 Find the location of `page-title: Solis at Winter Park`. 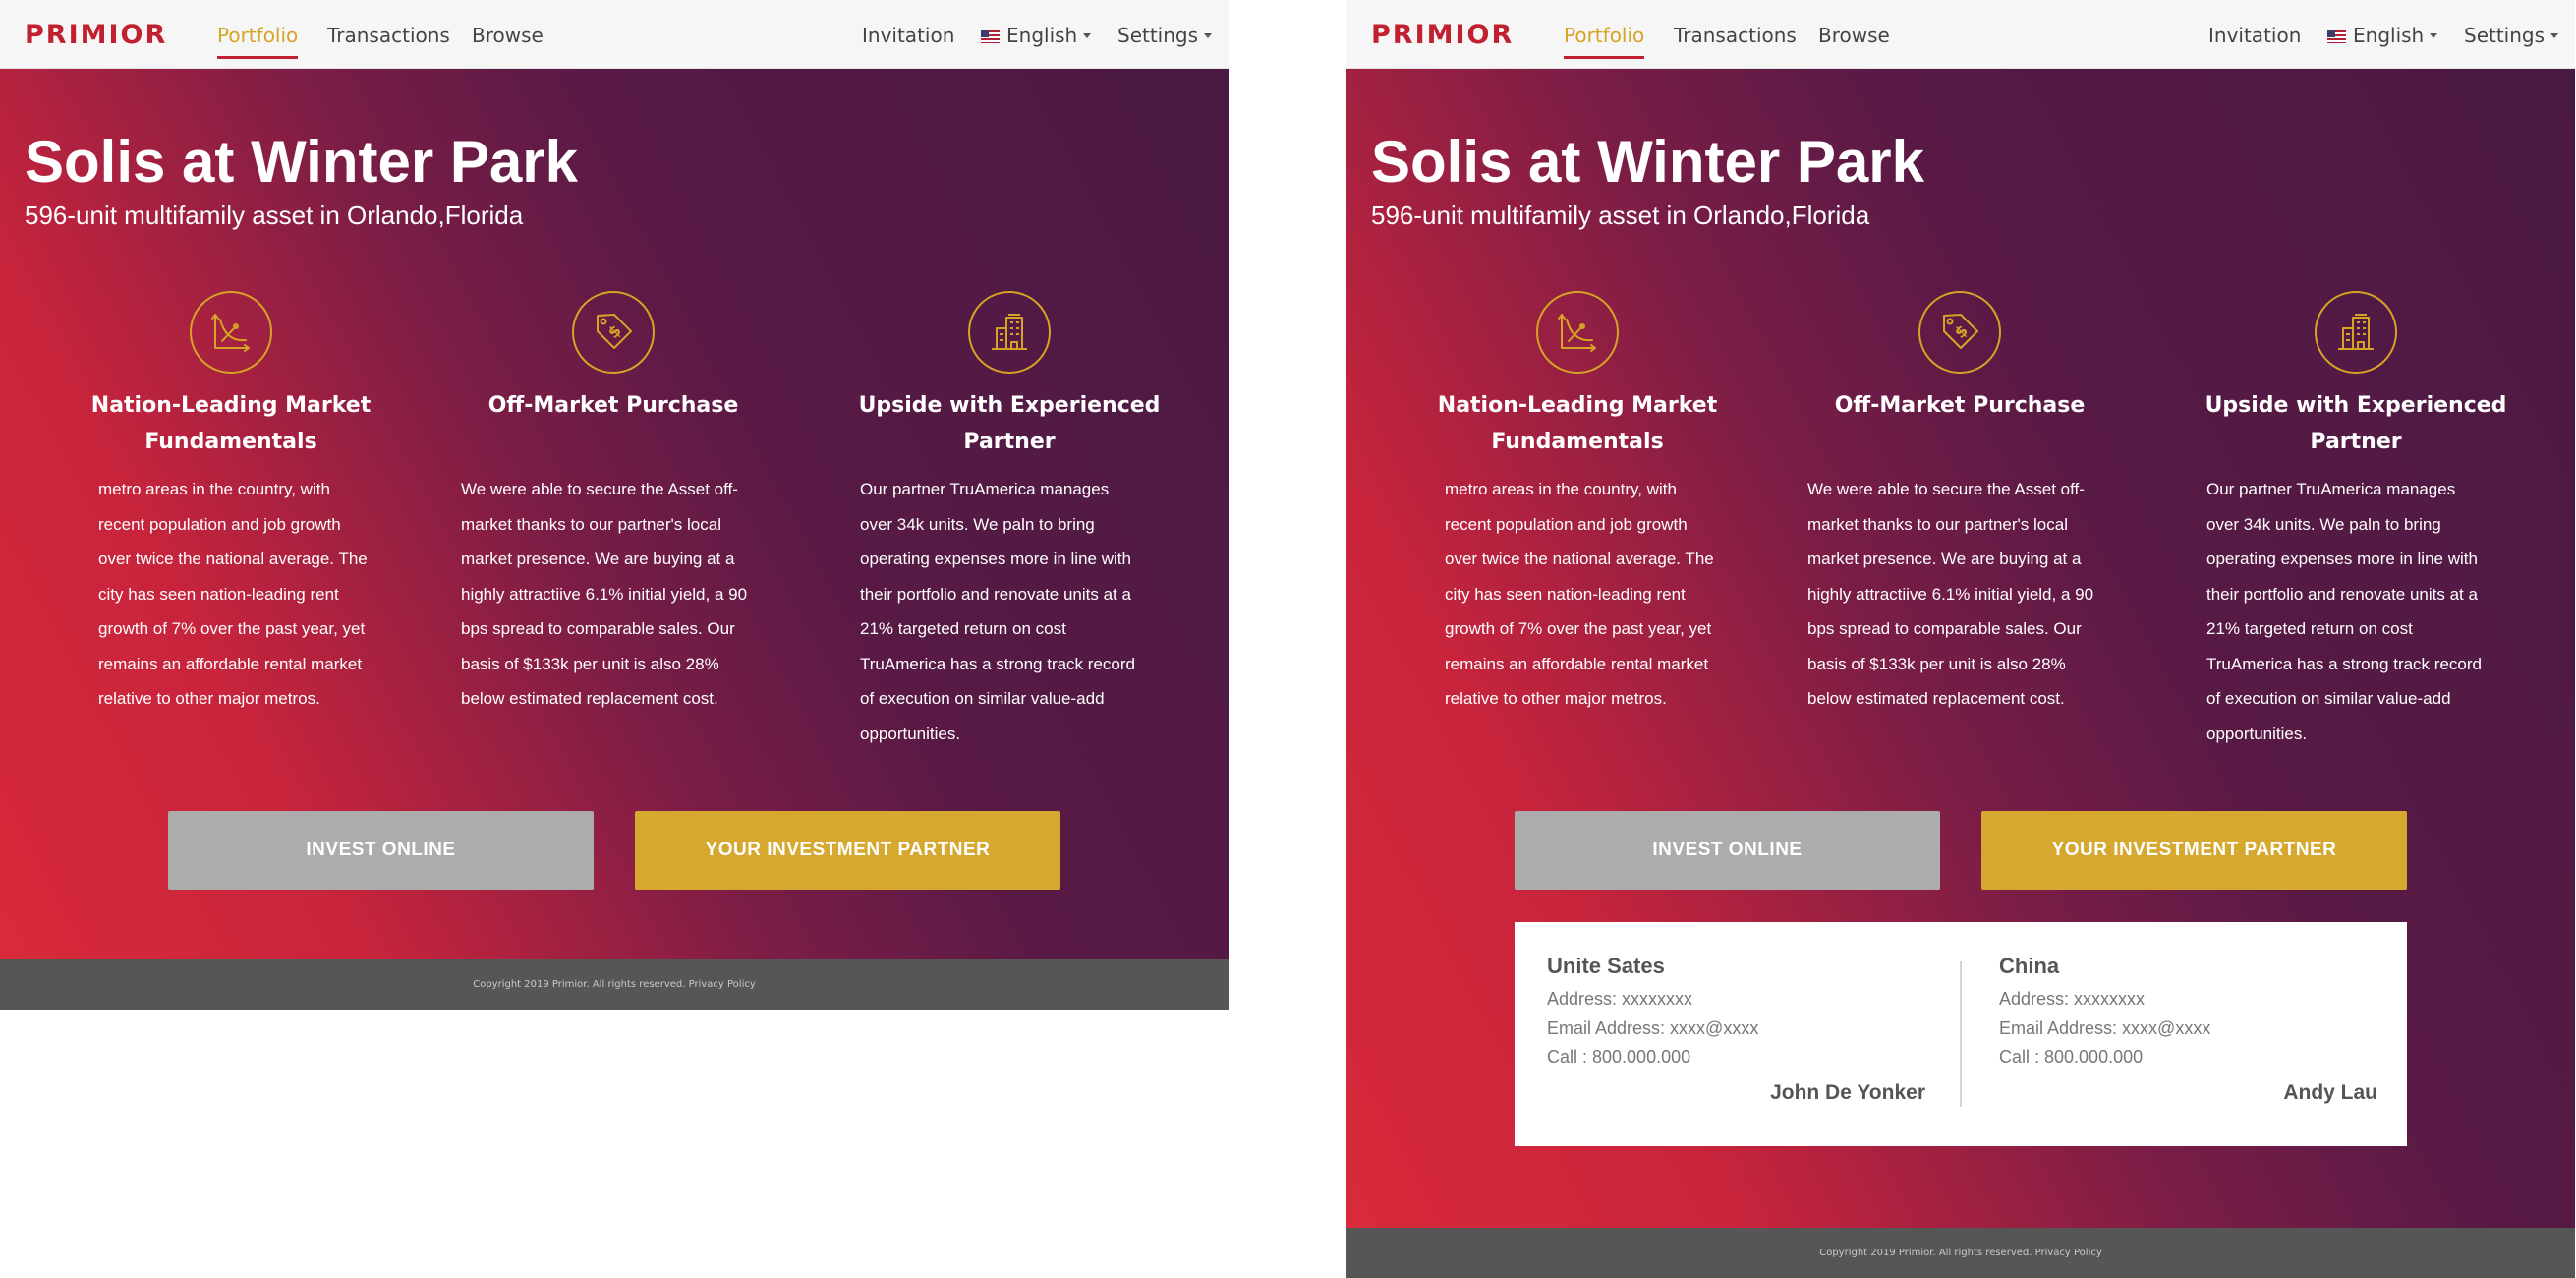

page-title: Solis at Winter Park is located at coordinates (1648, 162).